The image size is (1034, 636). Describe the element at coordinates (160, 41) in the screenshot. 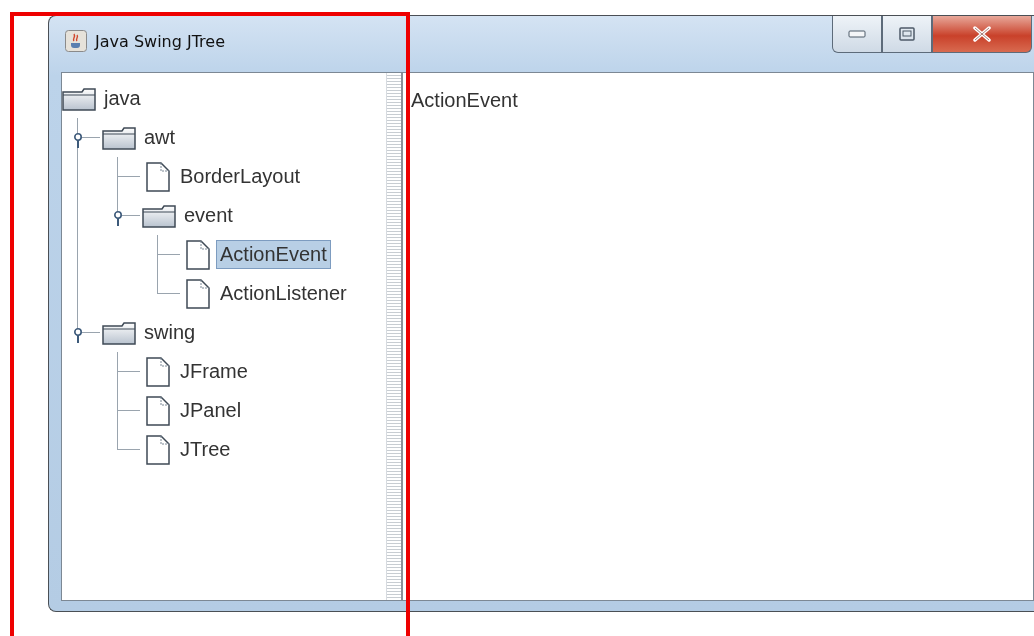

I see `window-title: Java Swing JTree` at that location.